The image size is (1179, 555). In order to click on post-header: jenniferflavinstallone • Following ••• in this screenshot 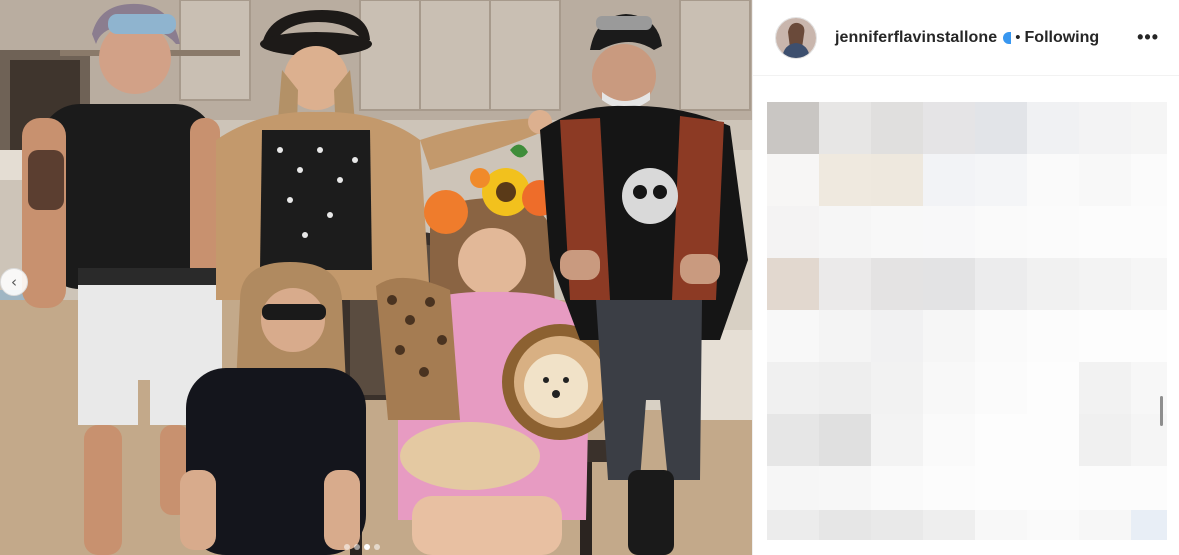, I will do `click(966, 38)`.